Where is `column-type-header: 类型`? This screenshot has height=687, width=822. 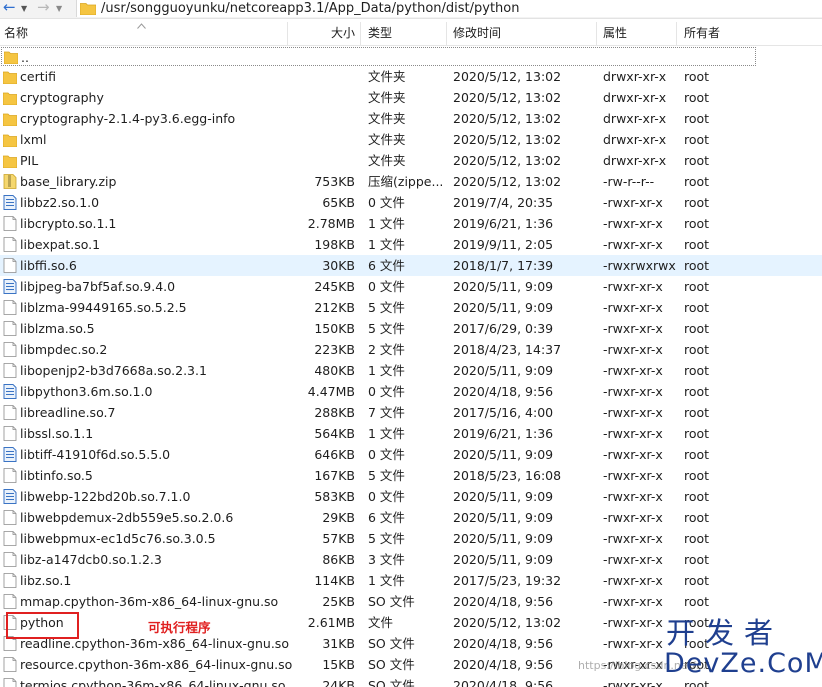
column-type-header: 类型 is located at coordinates (380, 33).